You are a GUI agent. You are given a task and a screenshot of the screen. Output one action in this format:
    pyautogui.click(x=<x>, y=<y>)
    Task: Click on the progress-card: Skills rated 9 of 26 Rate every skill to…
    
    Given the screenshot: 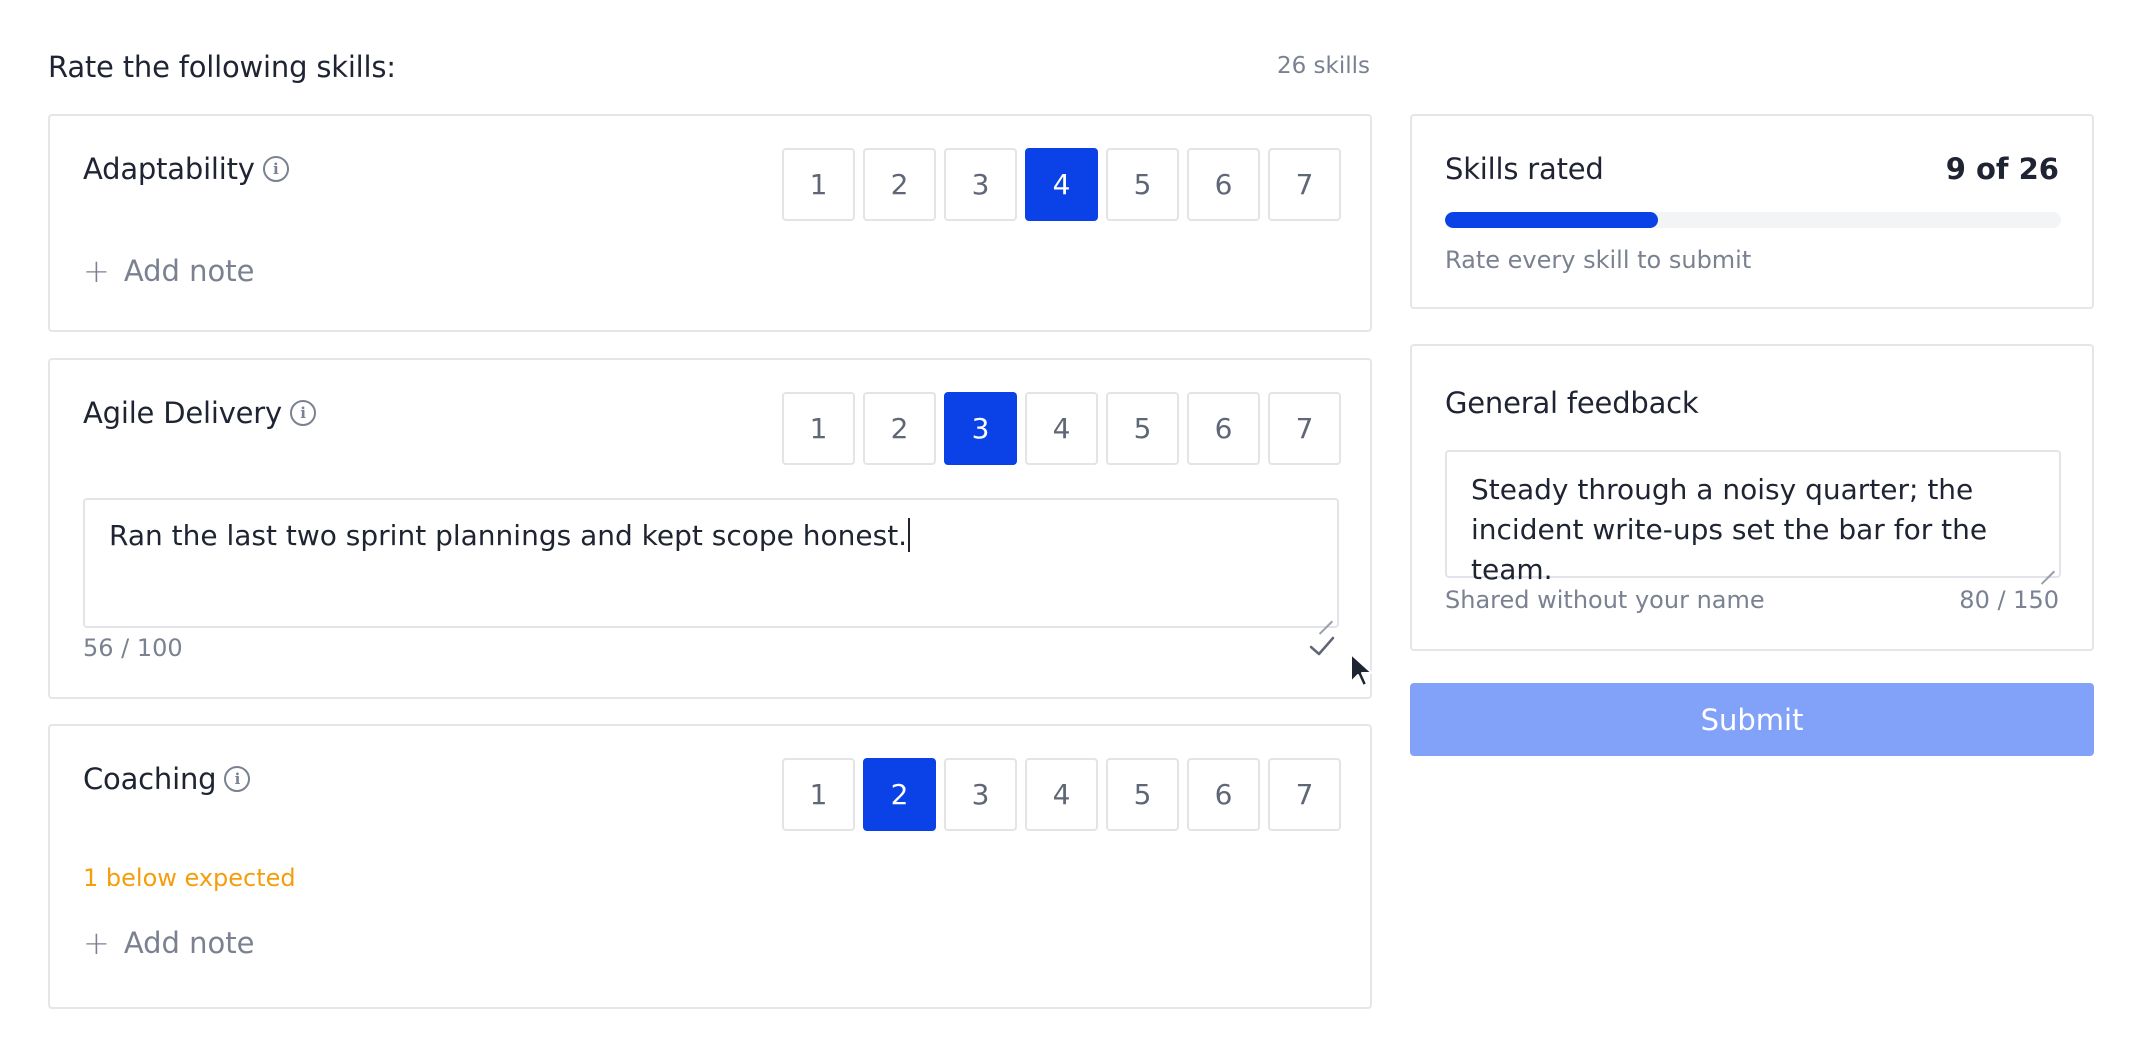 What is the action you would take?
    pyautogui.click(x=1752, y=211)
    